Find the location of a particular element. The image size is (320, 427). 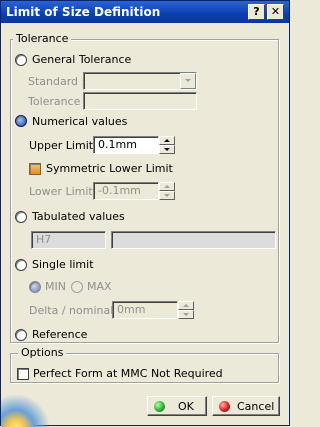

upper-limit-field: 0.1mm is located at coordinates (126, 145).